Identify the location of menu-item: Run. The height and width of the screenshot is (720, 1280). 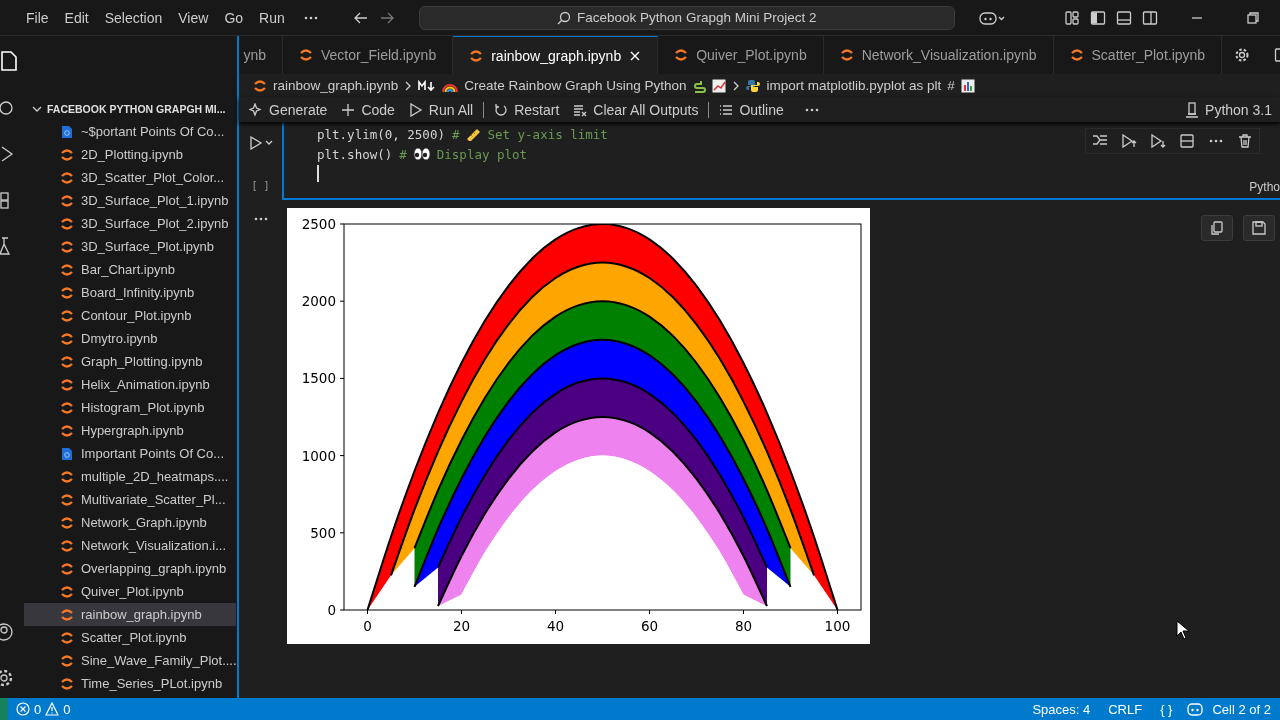
(272, 17).